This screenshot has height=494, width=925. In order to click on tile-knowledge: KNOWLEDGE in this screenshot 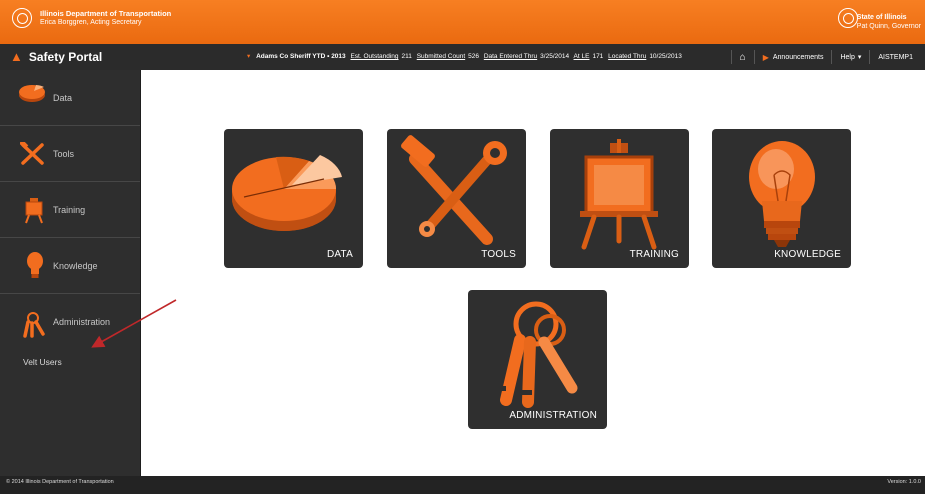, I will do `click(781, 198)`.